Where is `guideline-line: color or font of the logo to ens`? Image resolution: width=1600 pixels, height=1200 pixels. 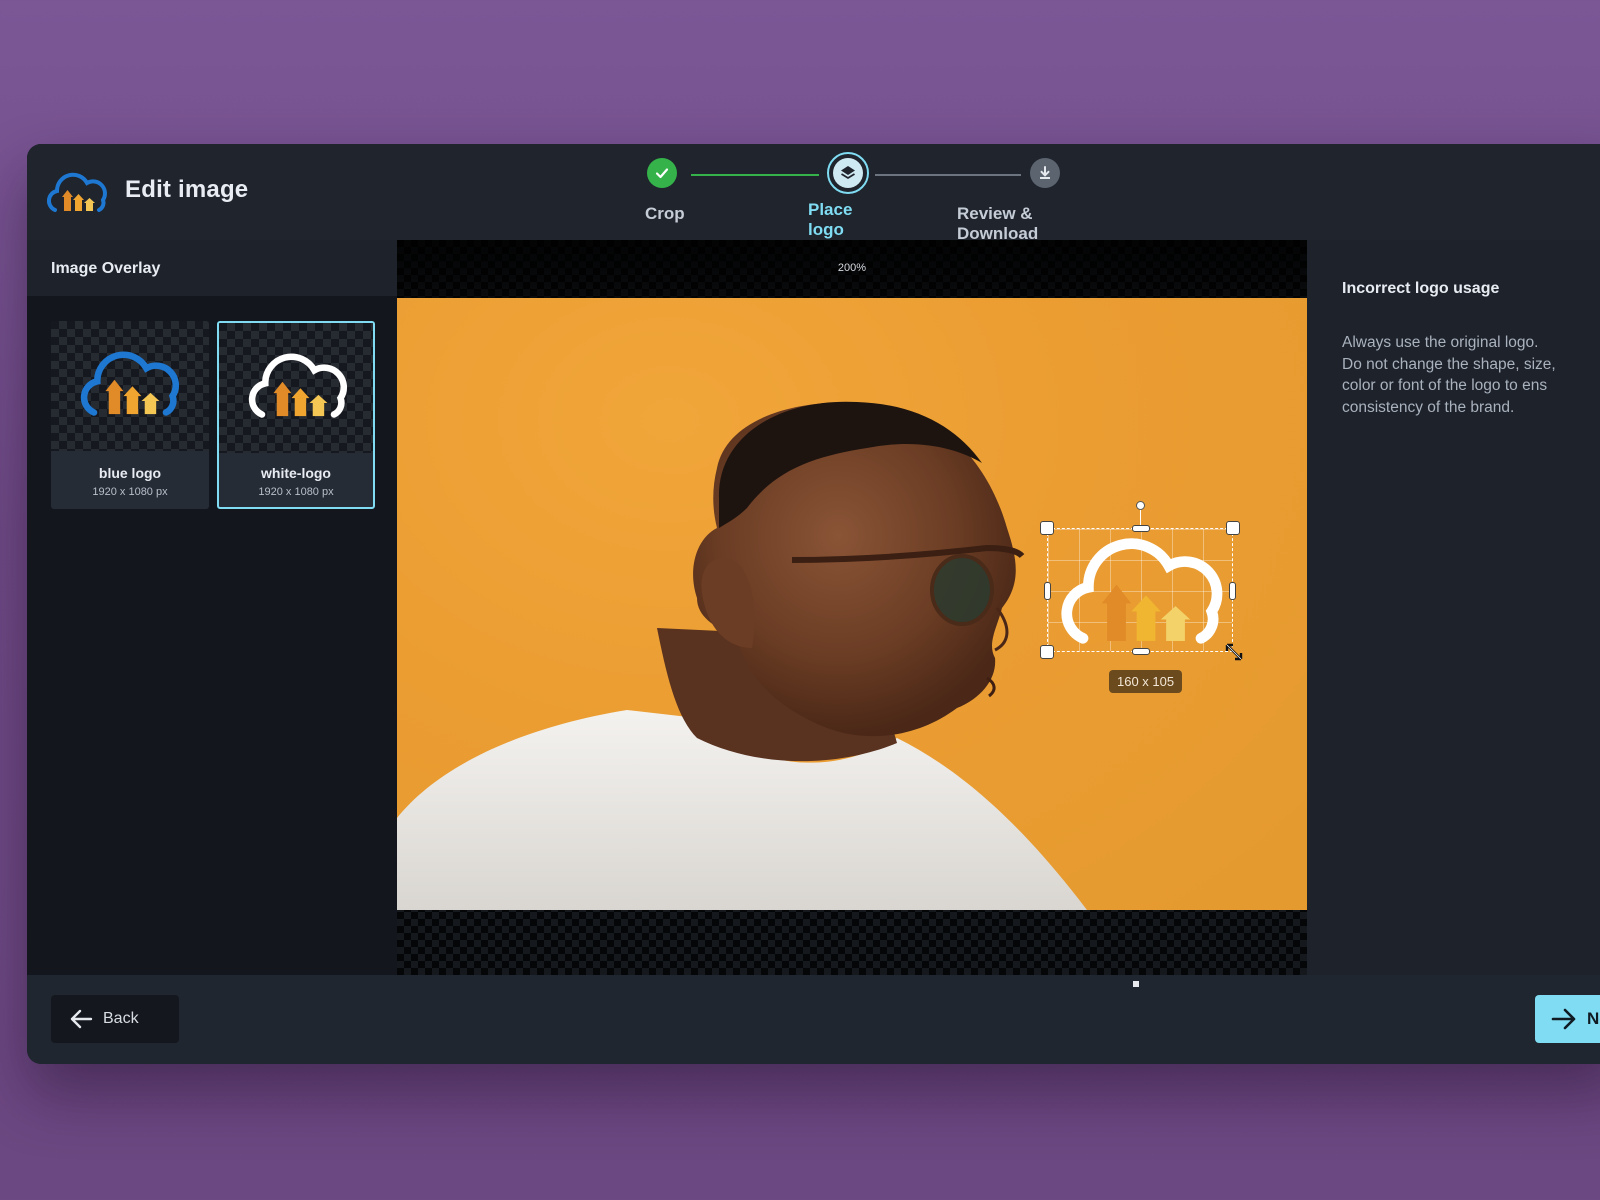 guideline-line: color or font of the logo to ens is located at coordinates (1445, 385).